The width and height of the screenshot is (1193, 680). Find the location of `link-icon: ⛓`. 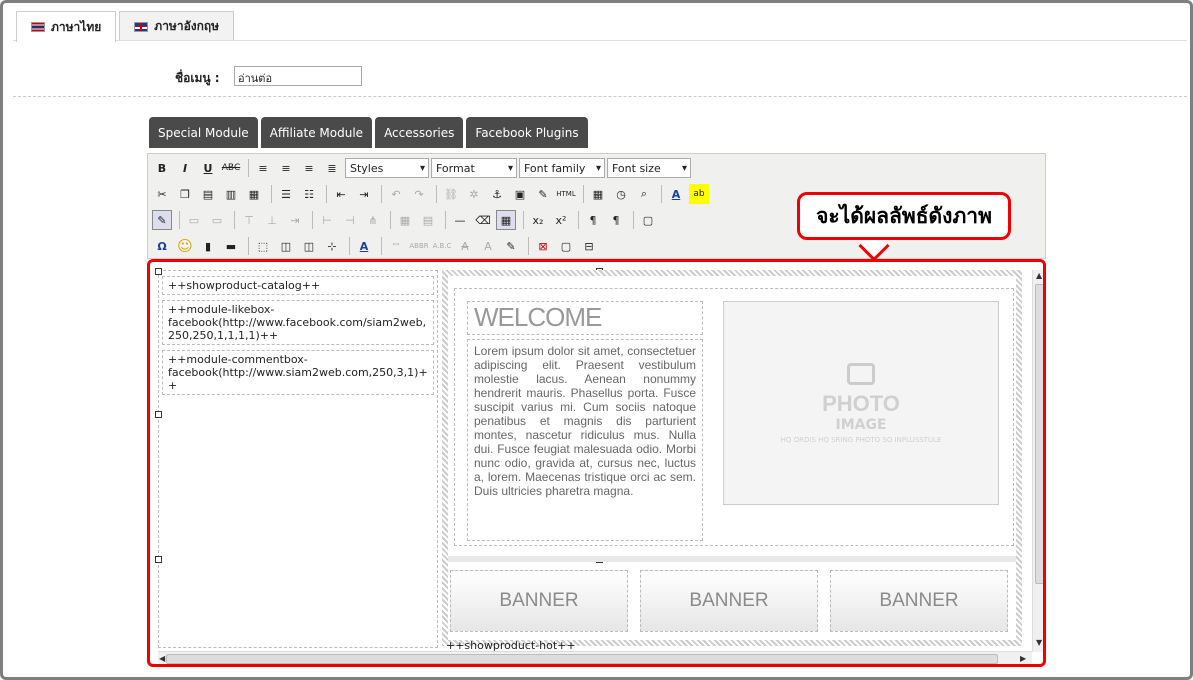

link-icon: ⛓ is located at coordinates (451, 194).